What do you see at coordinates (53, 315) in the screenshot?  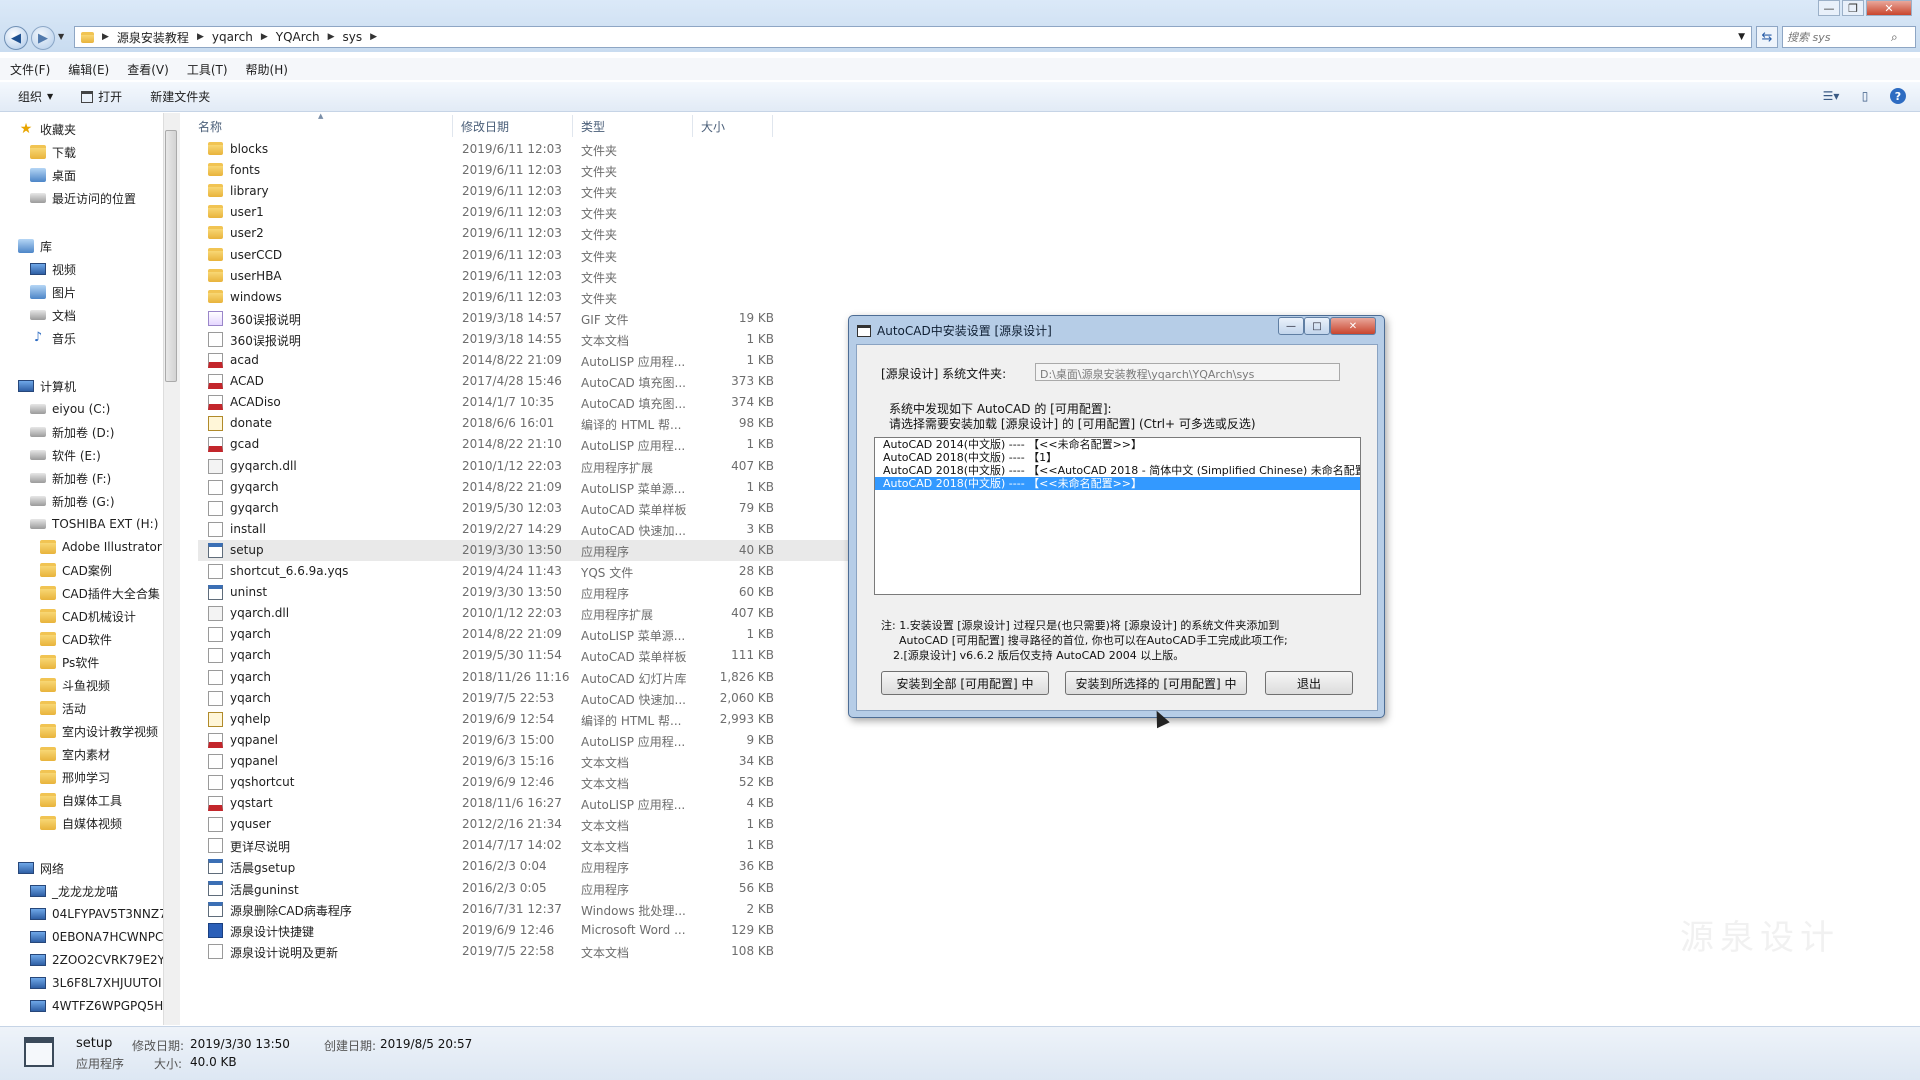 I see `nav-item-documents: 文档` at bounding box center [53, 315].